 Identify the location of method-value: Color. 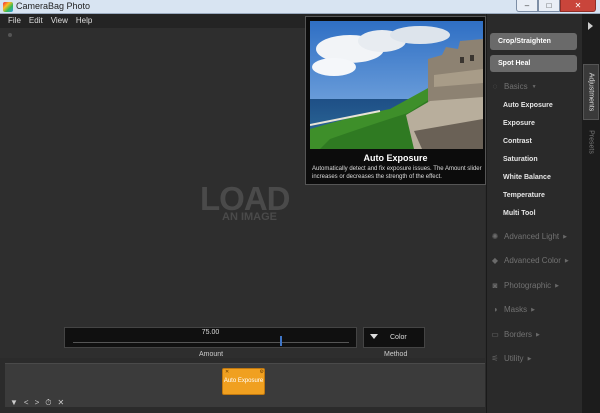
(398, 337).